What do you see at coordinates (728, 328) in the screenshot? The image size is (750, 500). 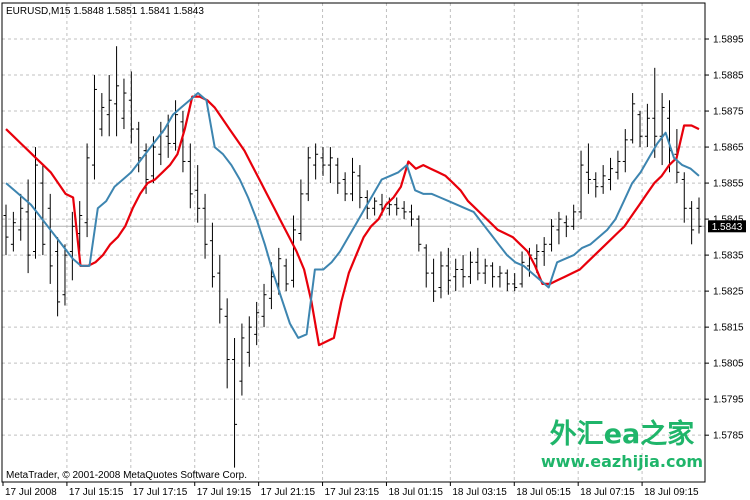 I see `y-tick-label: 1.5815` at bounding box center [728, 328].